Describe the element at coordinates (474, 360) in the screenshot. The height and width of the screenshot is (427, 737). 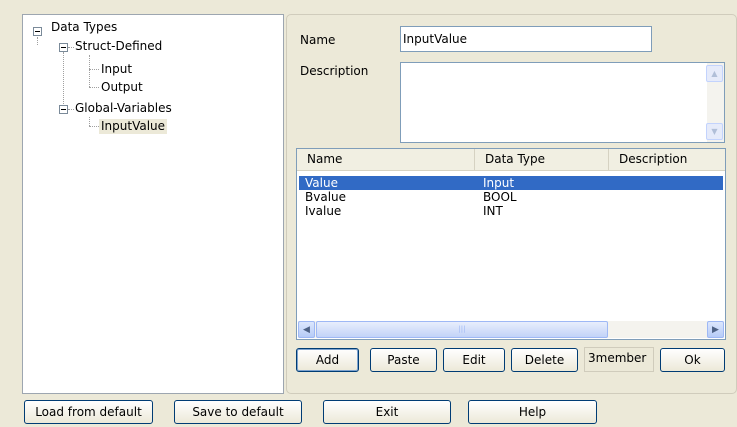
I see `edit-button: Edit` at that location.